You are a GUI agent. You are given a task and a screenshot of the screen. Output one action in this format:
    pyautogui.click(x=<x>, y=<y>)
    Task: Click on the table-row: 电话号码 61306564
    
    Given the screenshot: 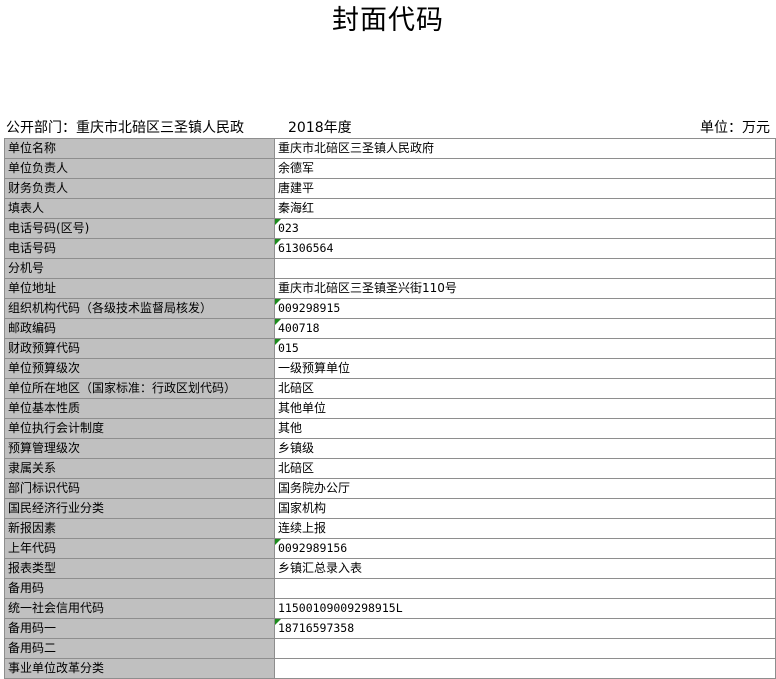 What is the action you would take?
    pyautogui.click(x=390, y=248)
    